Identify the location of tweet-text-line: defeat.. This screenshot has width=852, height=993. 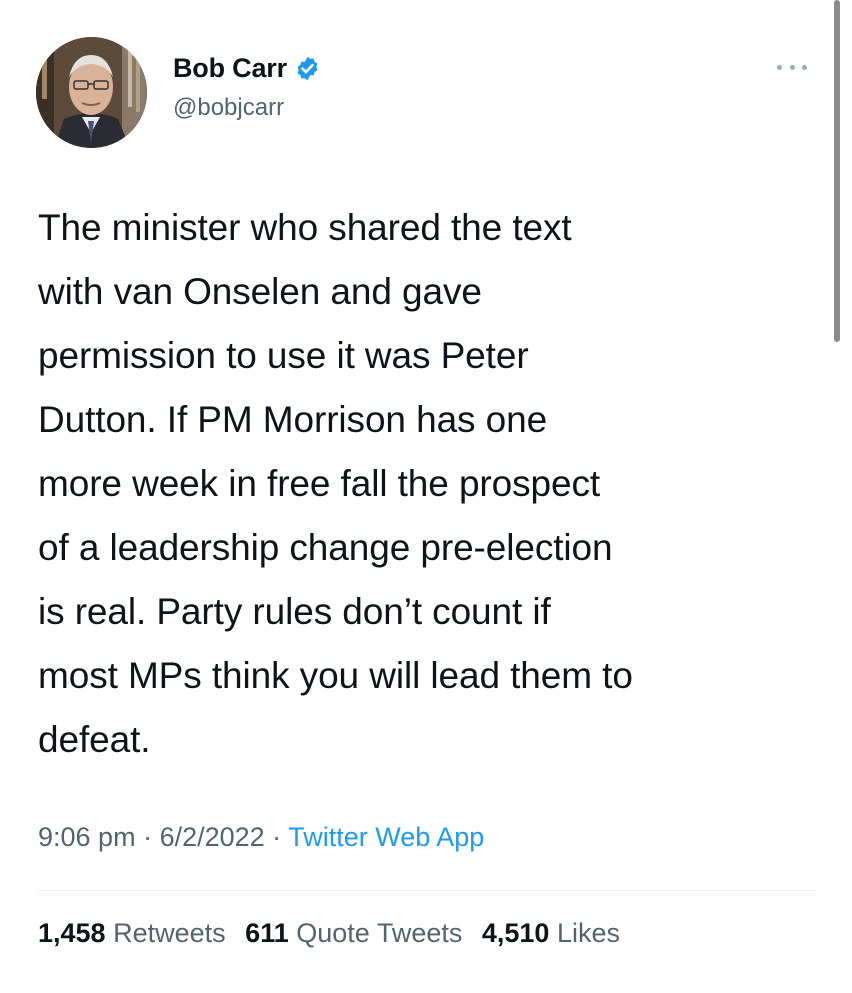
(94, 739).